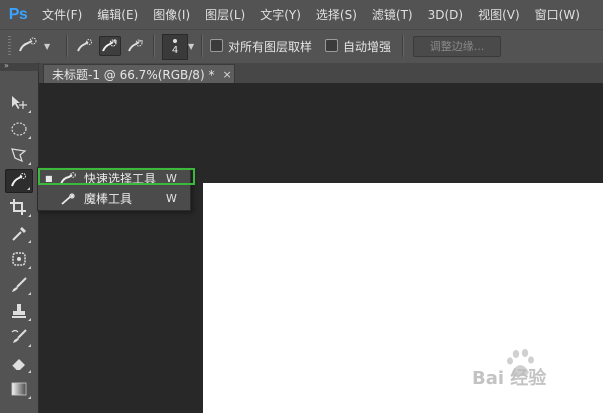  I want to click on crop-tool, so click(19, 207).